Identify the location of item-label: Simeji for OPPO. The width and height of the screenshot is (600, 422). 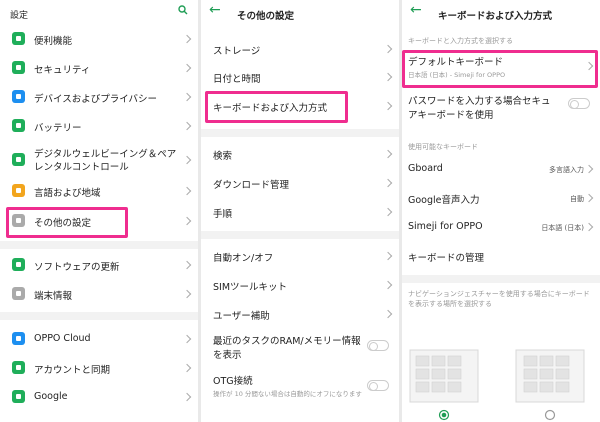
(445, 226).